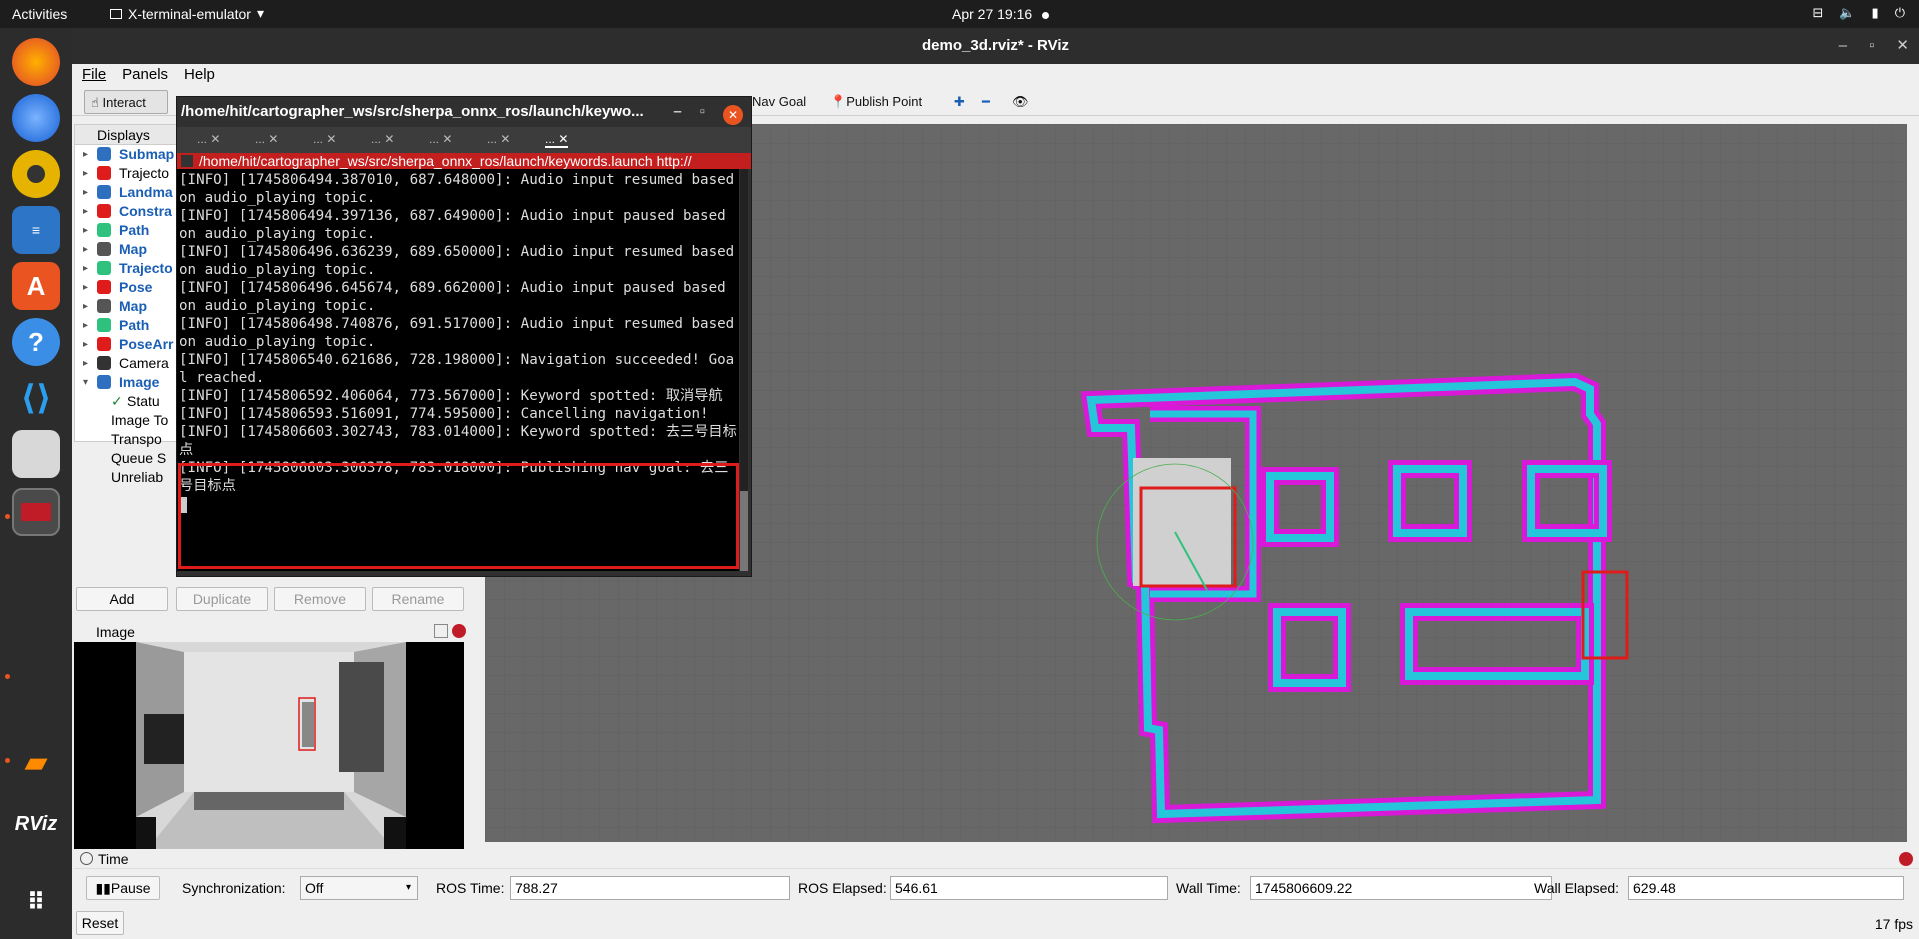  I want to click on help-icon: ?, so click(36, 342).